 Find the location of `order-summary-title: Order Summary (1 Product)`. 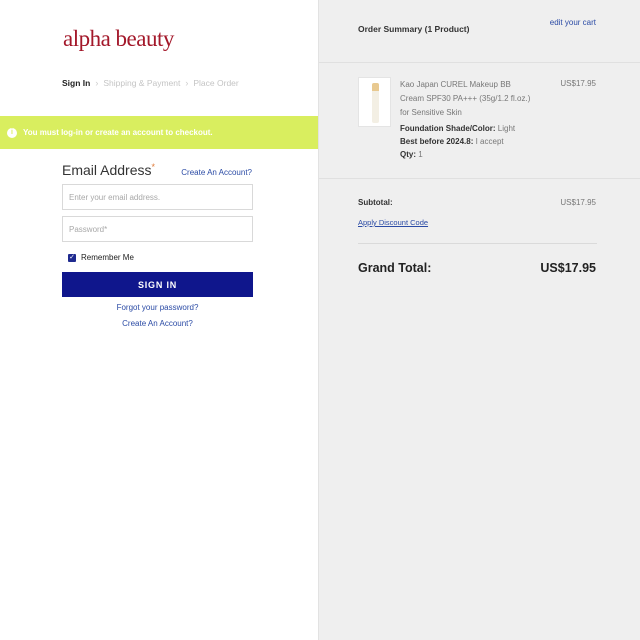

order-summary-title: Order Summary (1 Product) is located at coordinates (414, 29).